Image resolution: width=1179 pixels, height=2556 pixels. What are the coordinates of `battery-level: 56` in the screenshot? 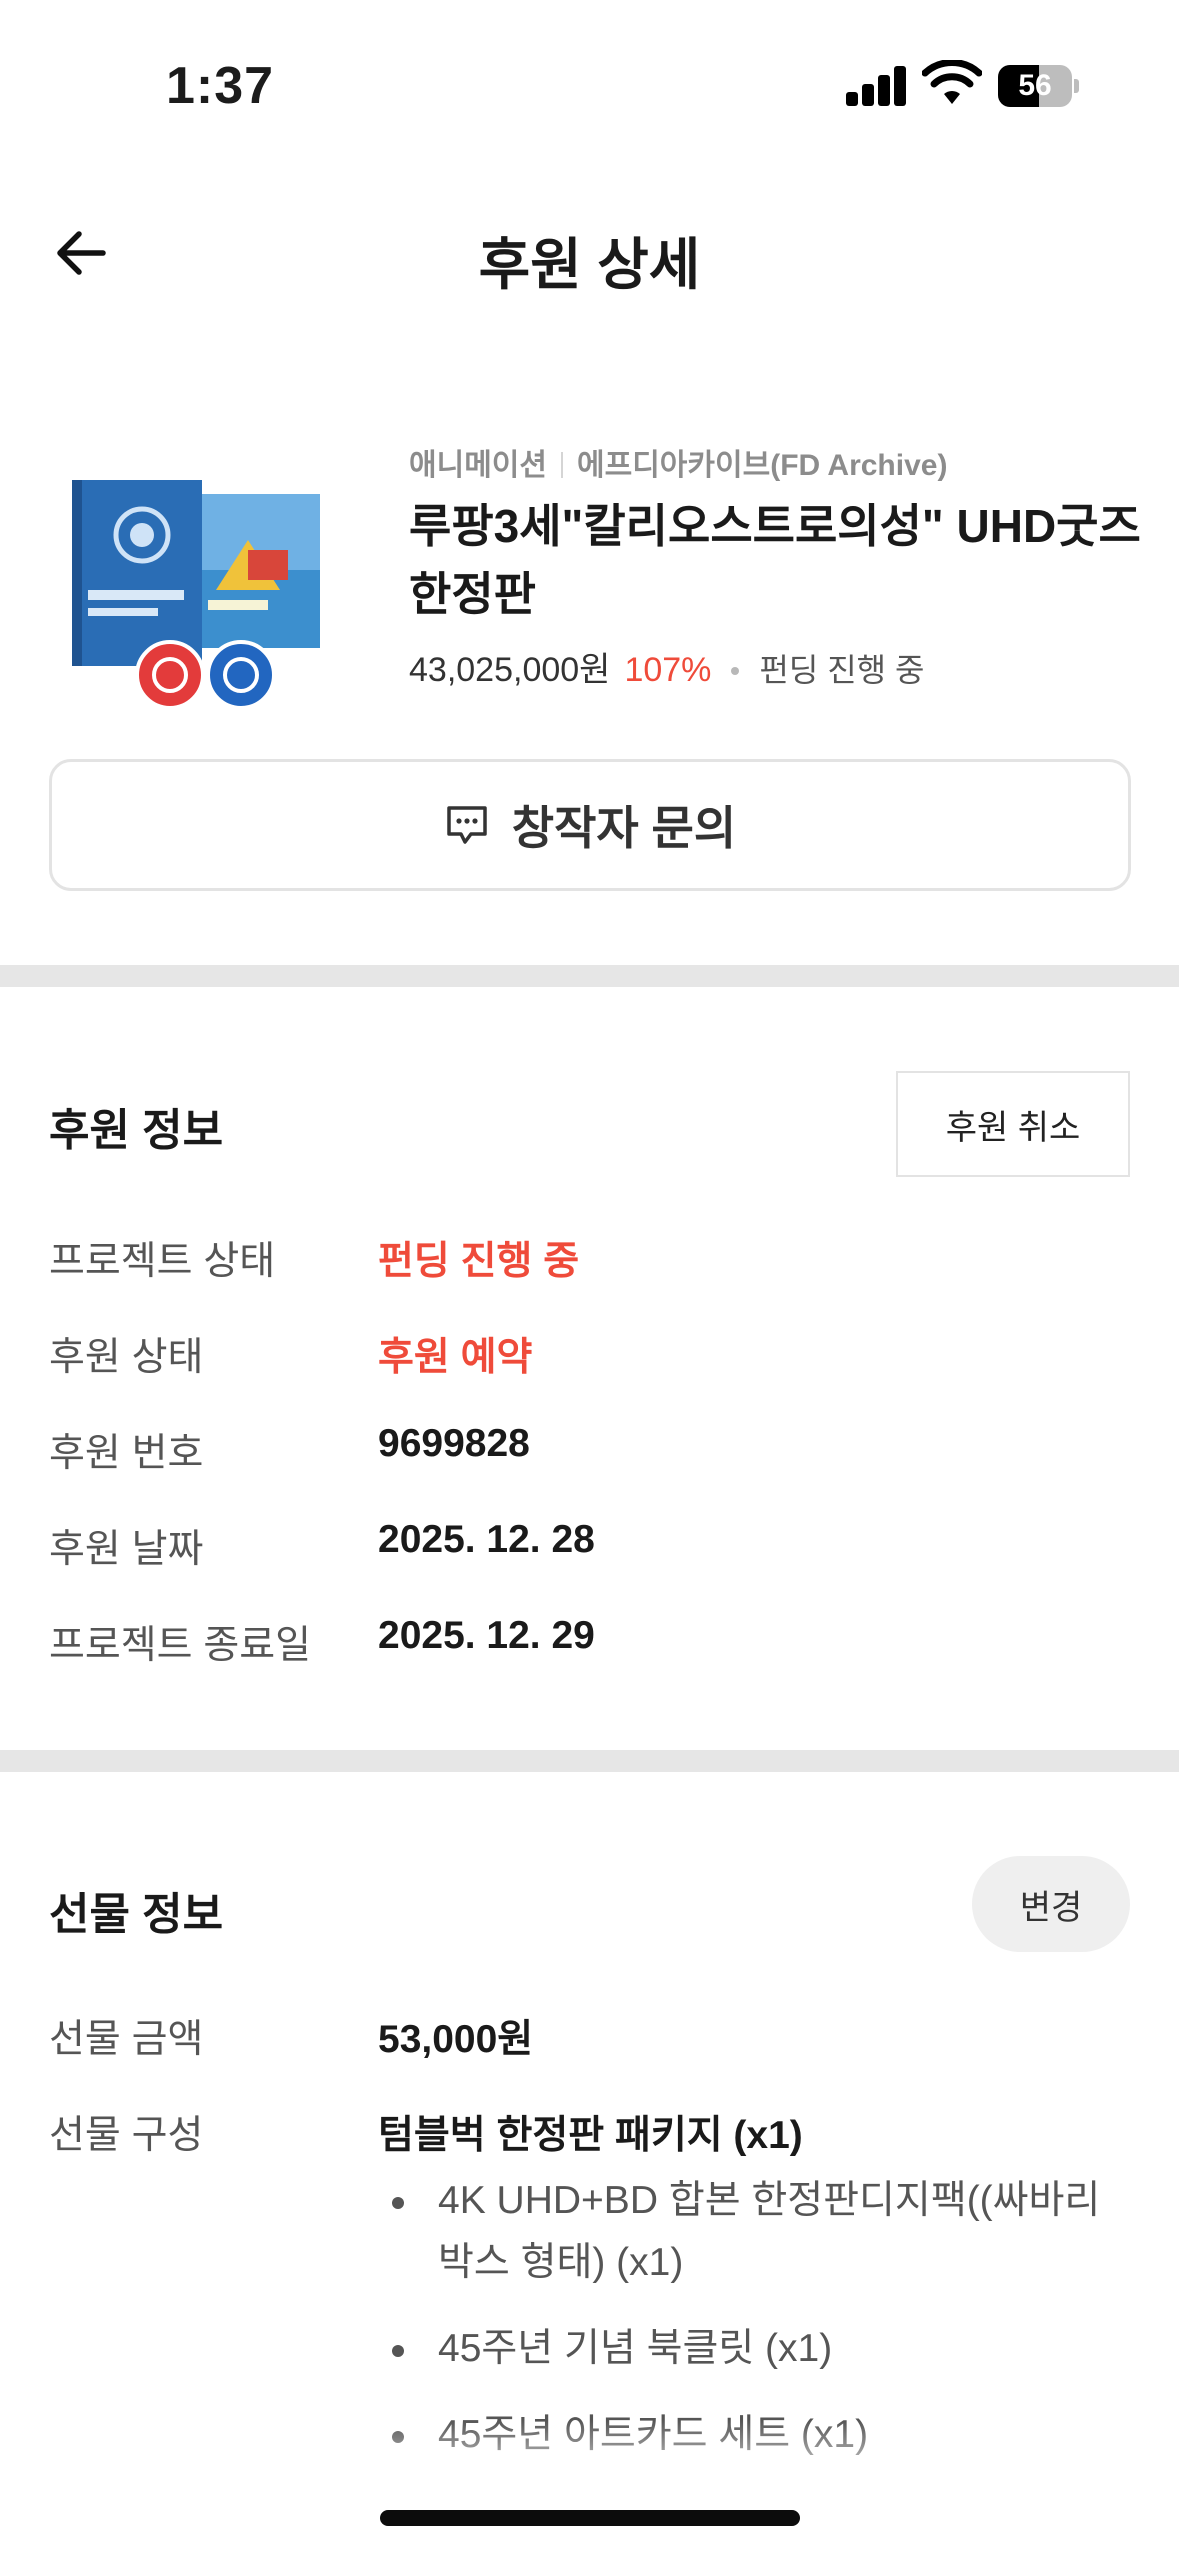 It's located at (1035, 85).